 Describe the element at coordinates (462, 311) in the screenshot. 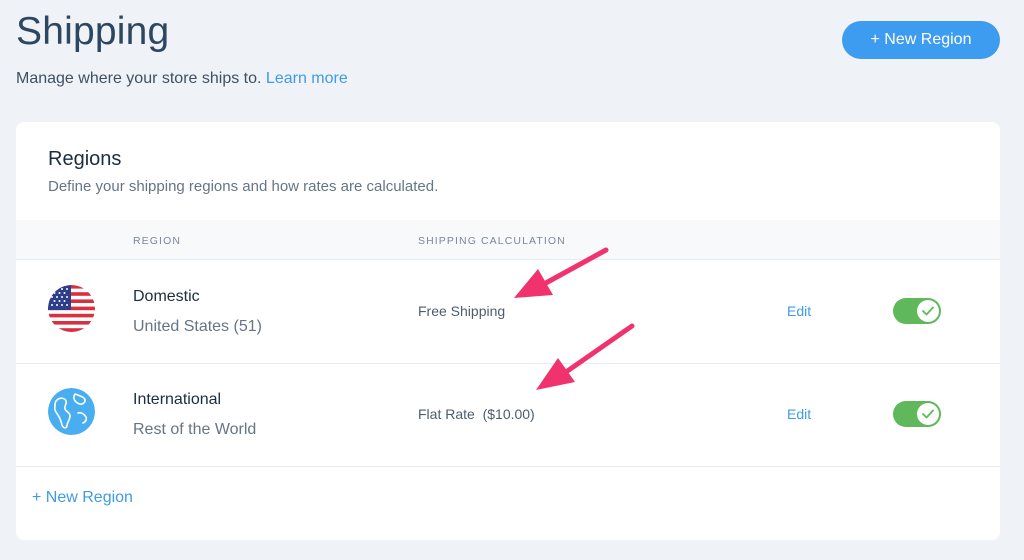

I see `shipping-calculation: Free Shipping` at that location.